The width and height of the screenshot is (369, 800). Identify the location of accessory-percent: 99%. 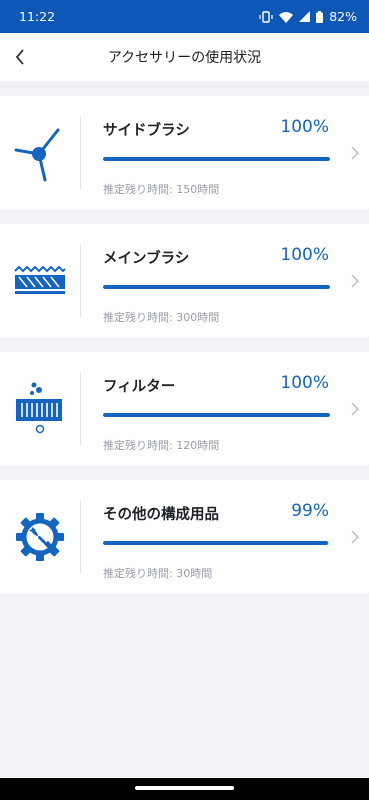
(310, 511).